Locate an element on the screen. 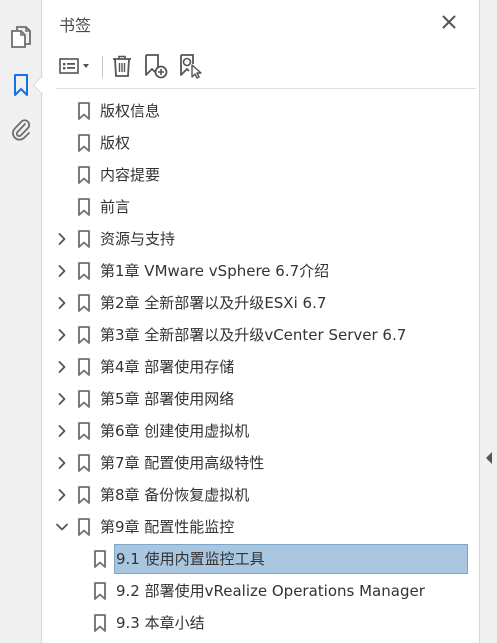  bookmark-label: 第6章 创建使用虚拟机 is located at coordinates (174, 431).